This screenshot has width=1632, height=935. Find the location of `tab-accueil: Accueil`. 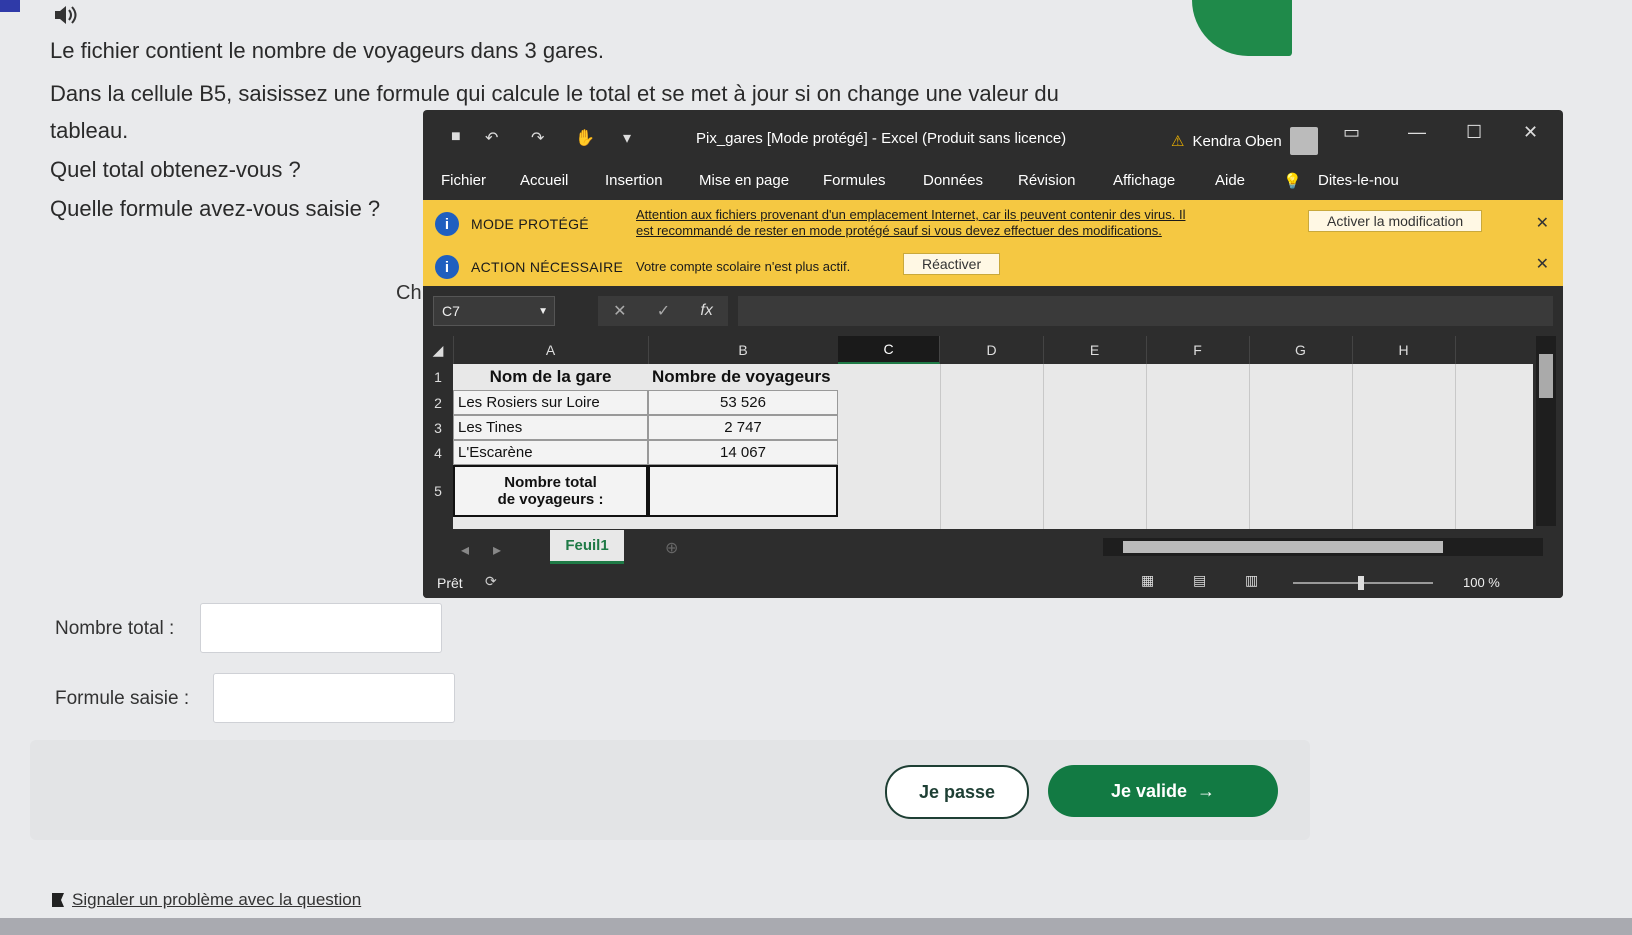

tab-accueil: Accueil is located at coordinates (544, 180).